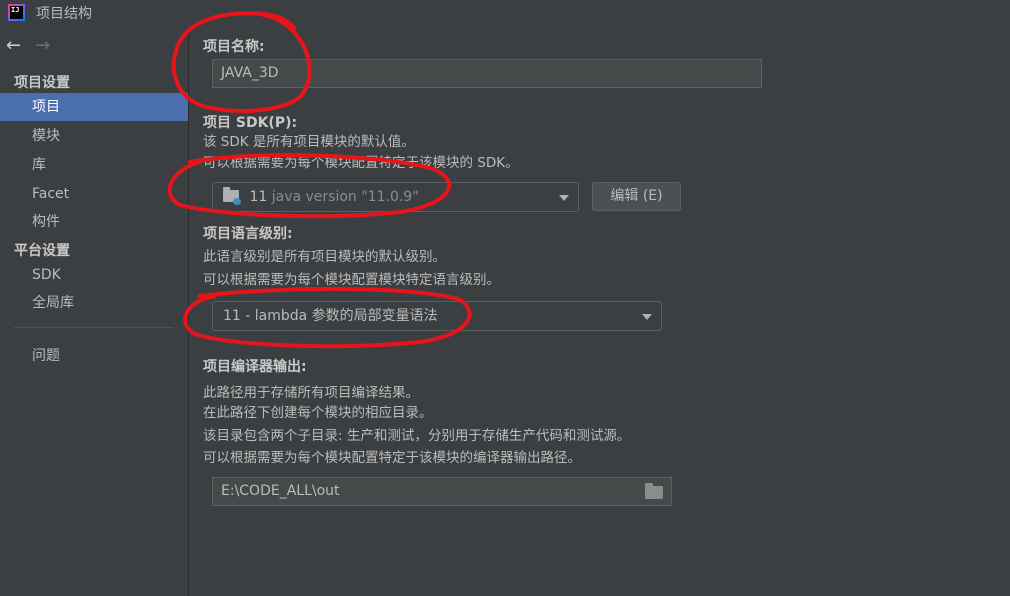 This screenshot has width=1010, height=596. I want to click on intellij-app-icon: IJ, so click(16, 12).